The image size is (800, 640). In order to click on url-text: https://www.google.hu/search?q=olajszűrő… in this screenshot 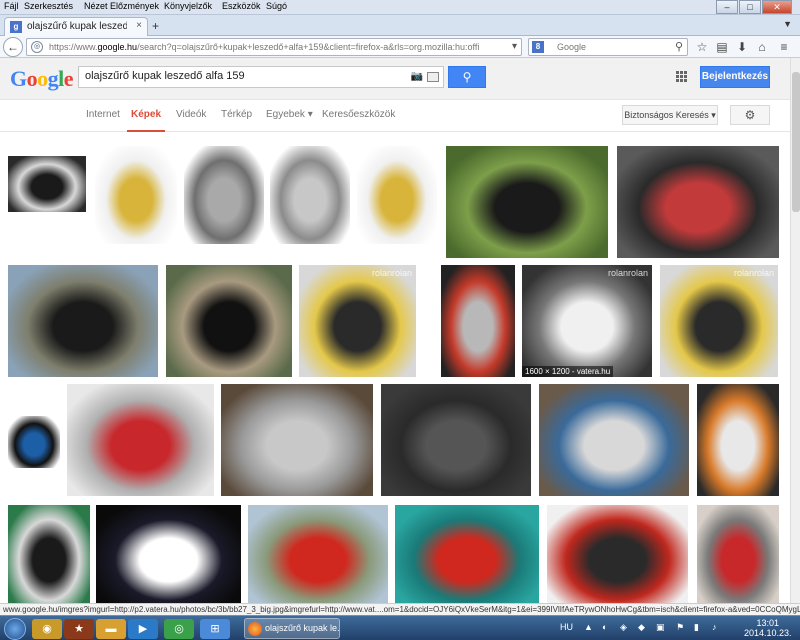, I will do `click(264, 47)`.